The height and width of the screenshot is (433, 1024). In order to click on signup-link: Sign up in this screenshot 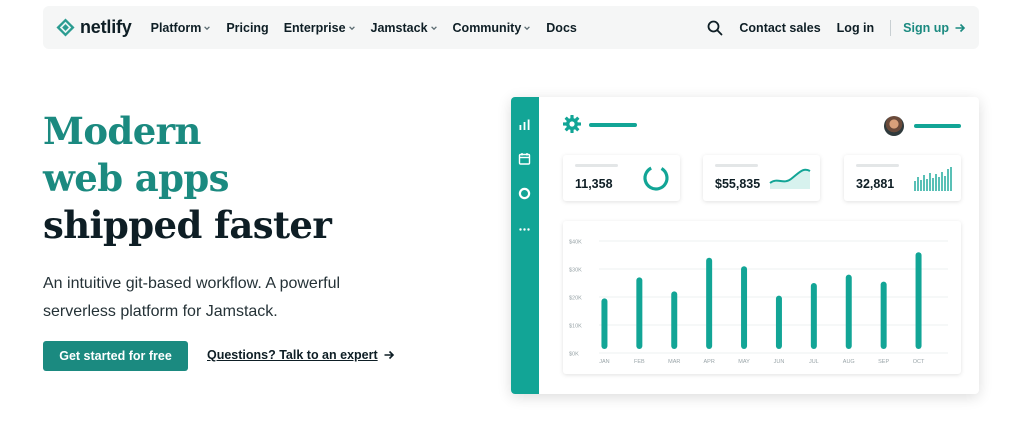, I will do `click(934, 28)`.